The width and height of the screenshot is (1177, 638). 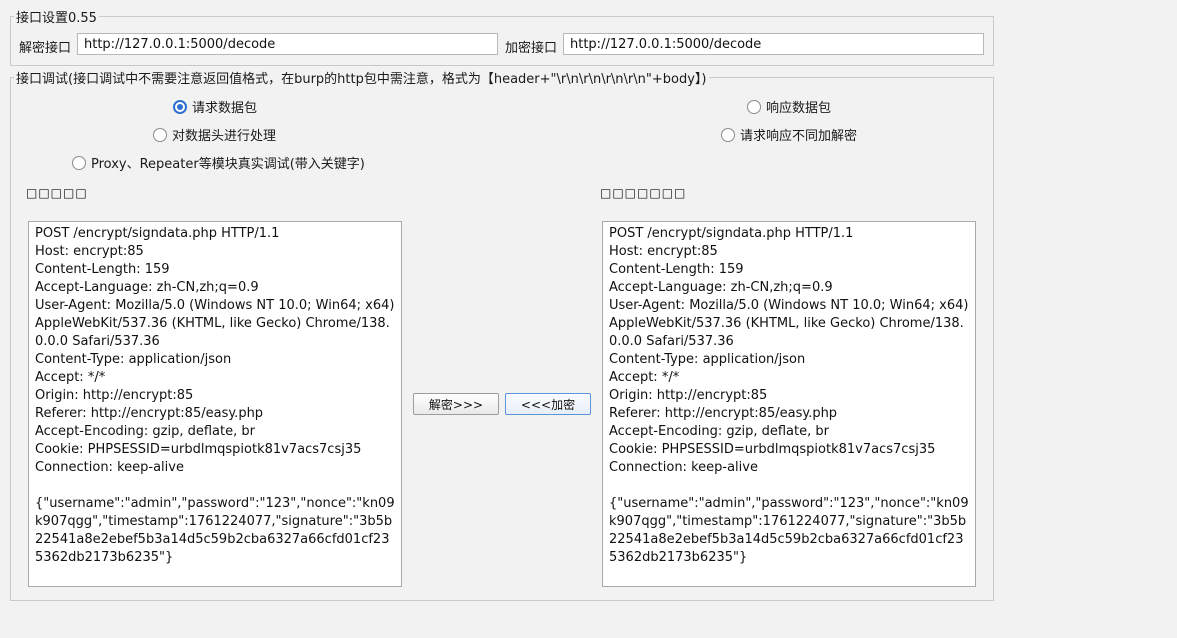 I want to click on radio-no-decrypt-label: 请求响应不同加解密, so click(x=799, y=136).